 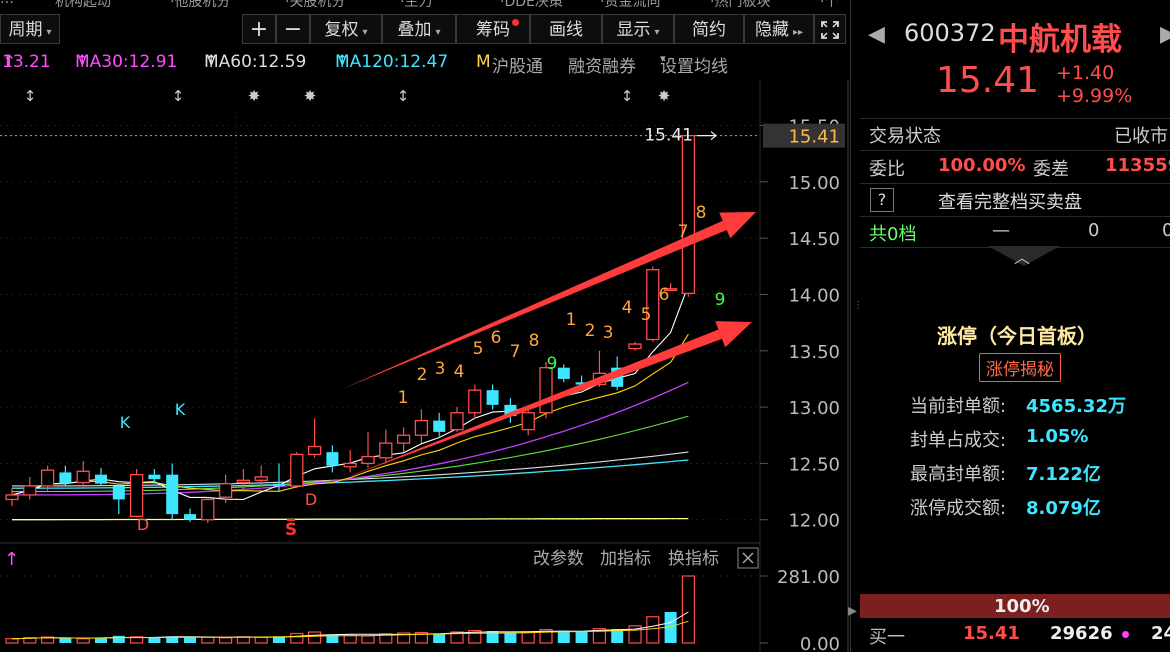 What do you see at coordinates (950, 33) in the screenshot?
I see `stock-code: 600372` at bounding box center [950, 33].